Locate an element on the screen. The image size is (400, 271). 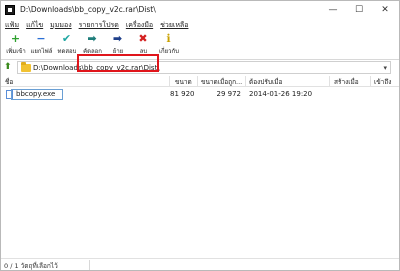
x-icon: ✖ is located at coordinates (143, 38).